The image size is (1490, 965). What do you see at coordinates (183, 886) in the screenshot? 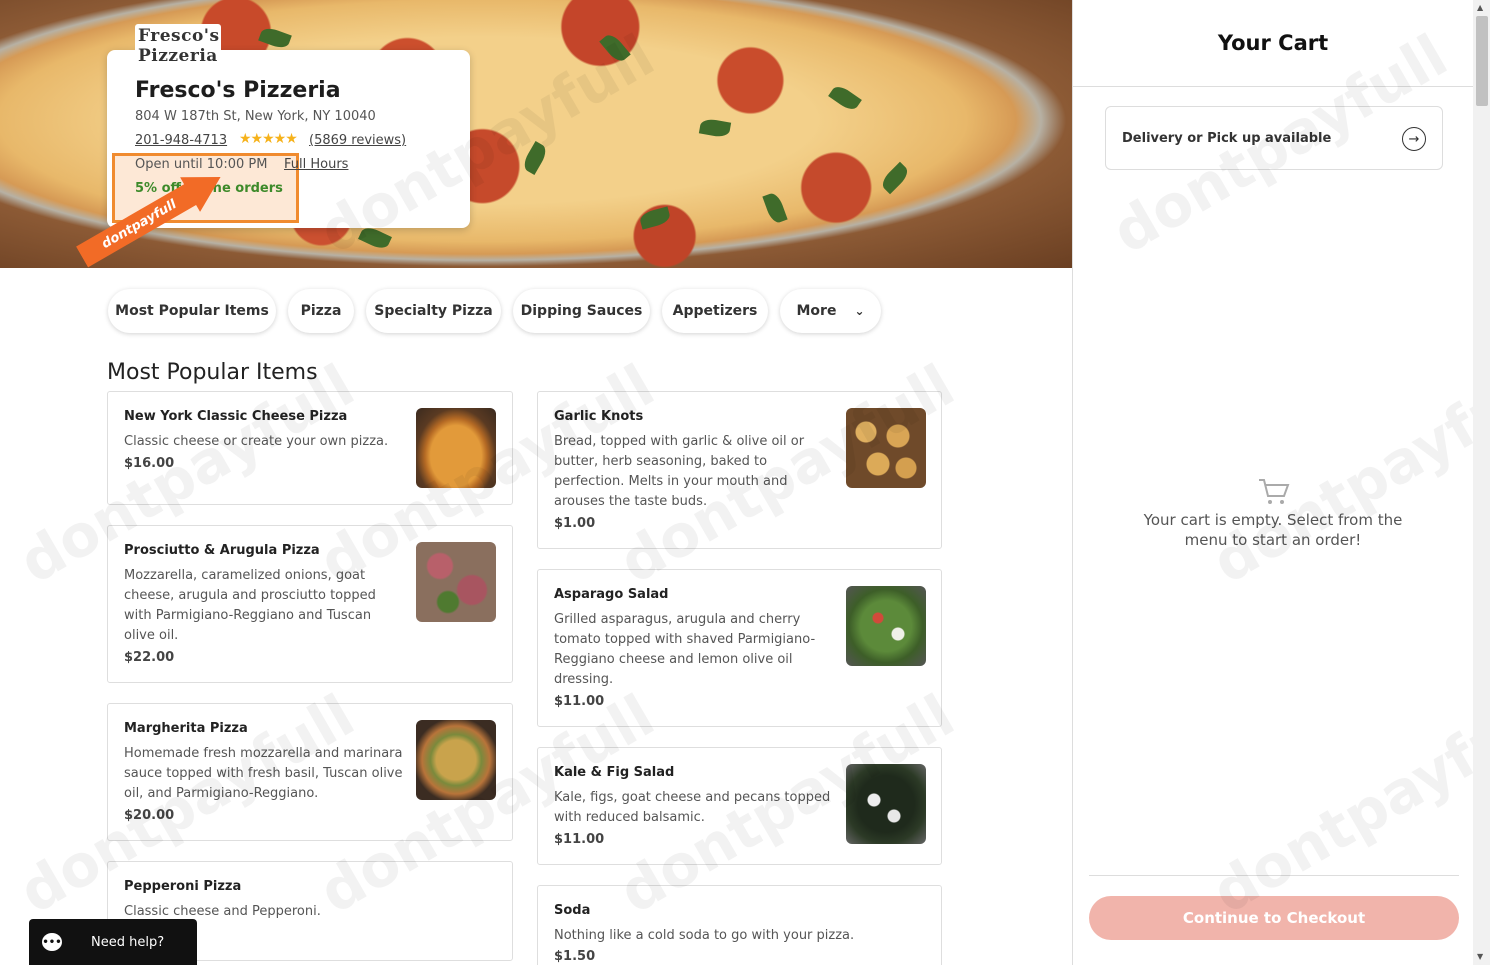
I see `menu-item-name: Pepperoni Pizza` at bounding box center [183, 886].